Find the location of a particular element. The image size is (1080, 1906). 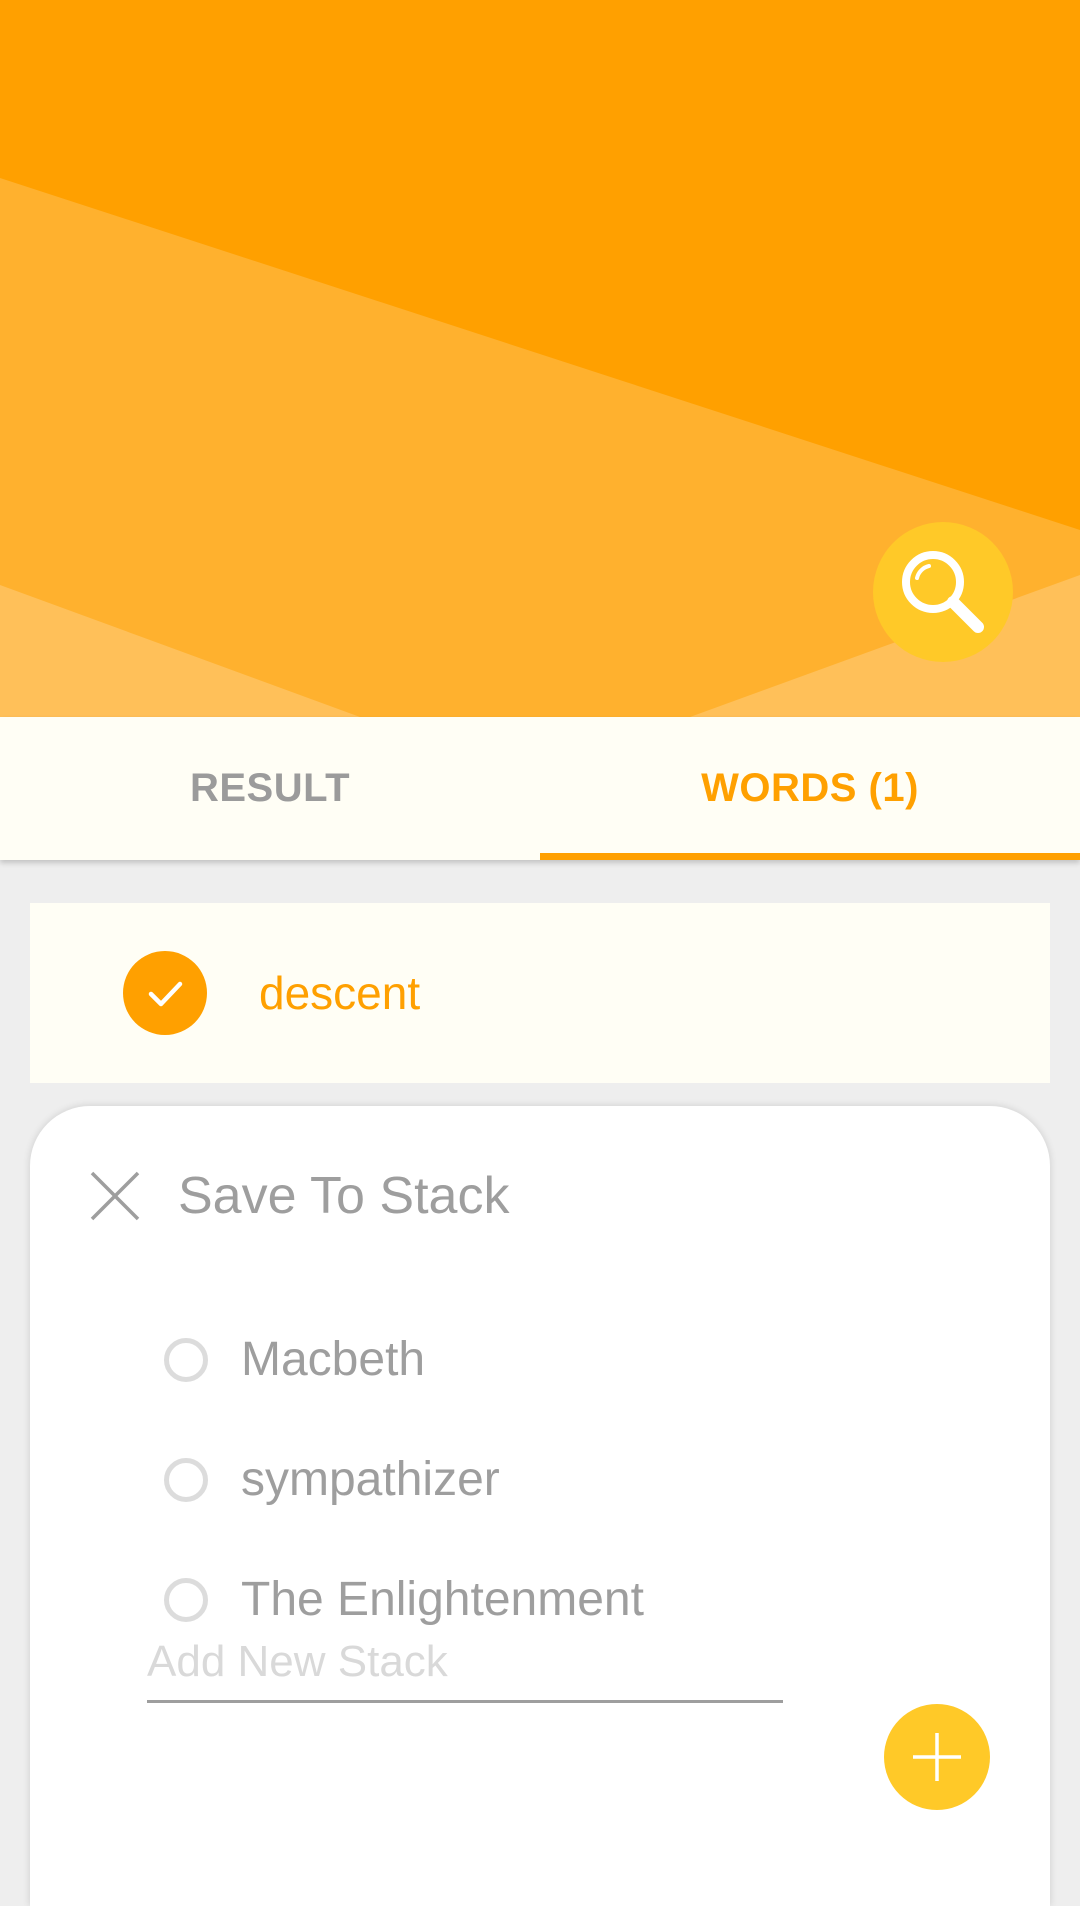

stack-option-enlightenment: The Enlightenment is located at coordinates (388, 1599).